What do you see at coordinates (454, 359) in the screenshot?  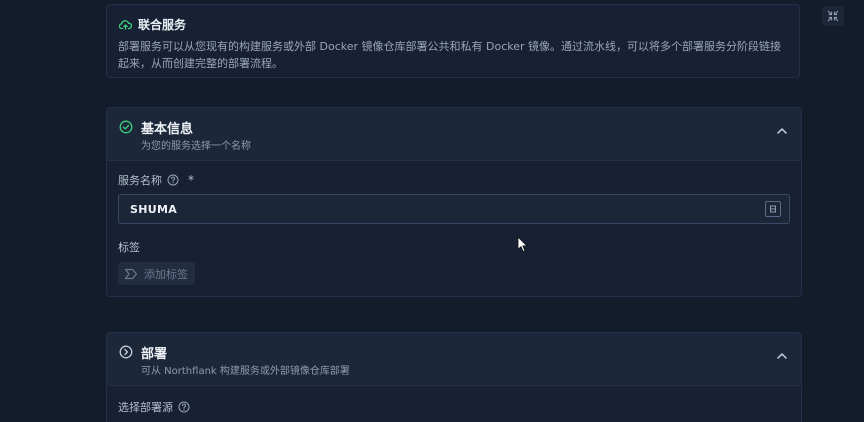 I see `deploy-header: 部署 可从 Northflank 构建服务或外部镜像仓库部署` at bounding box center [454, 359].